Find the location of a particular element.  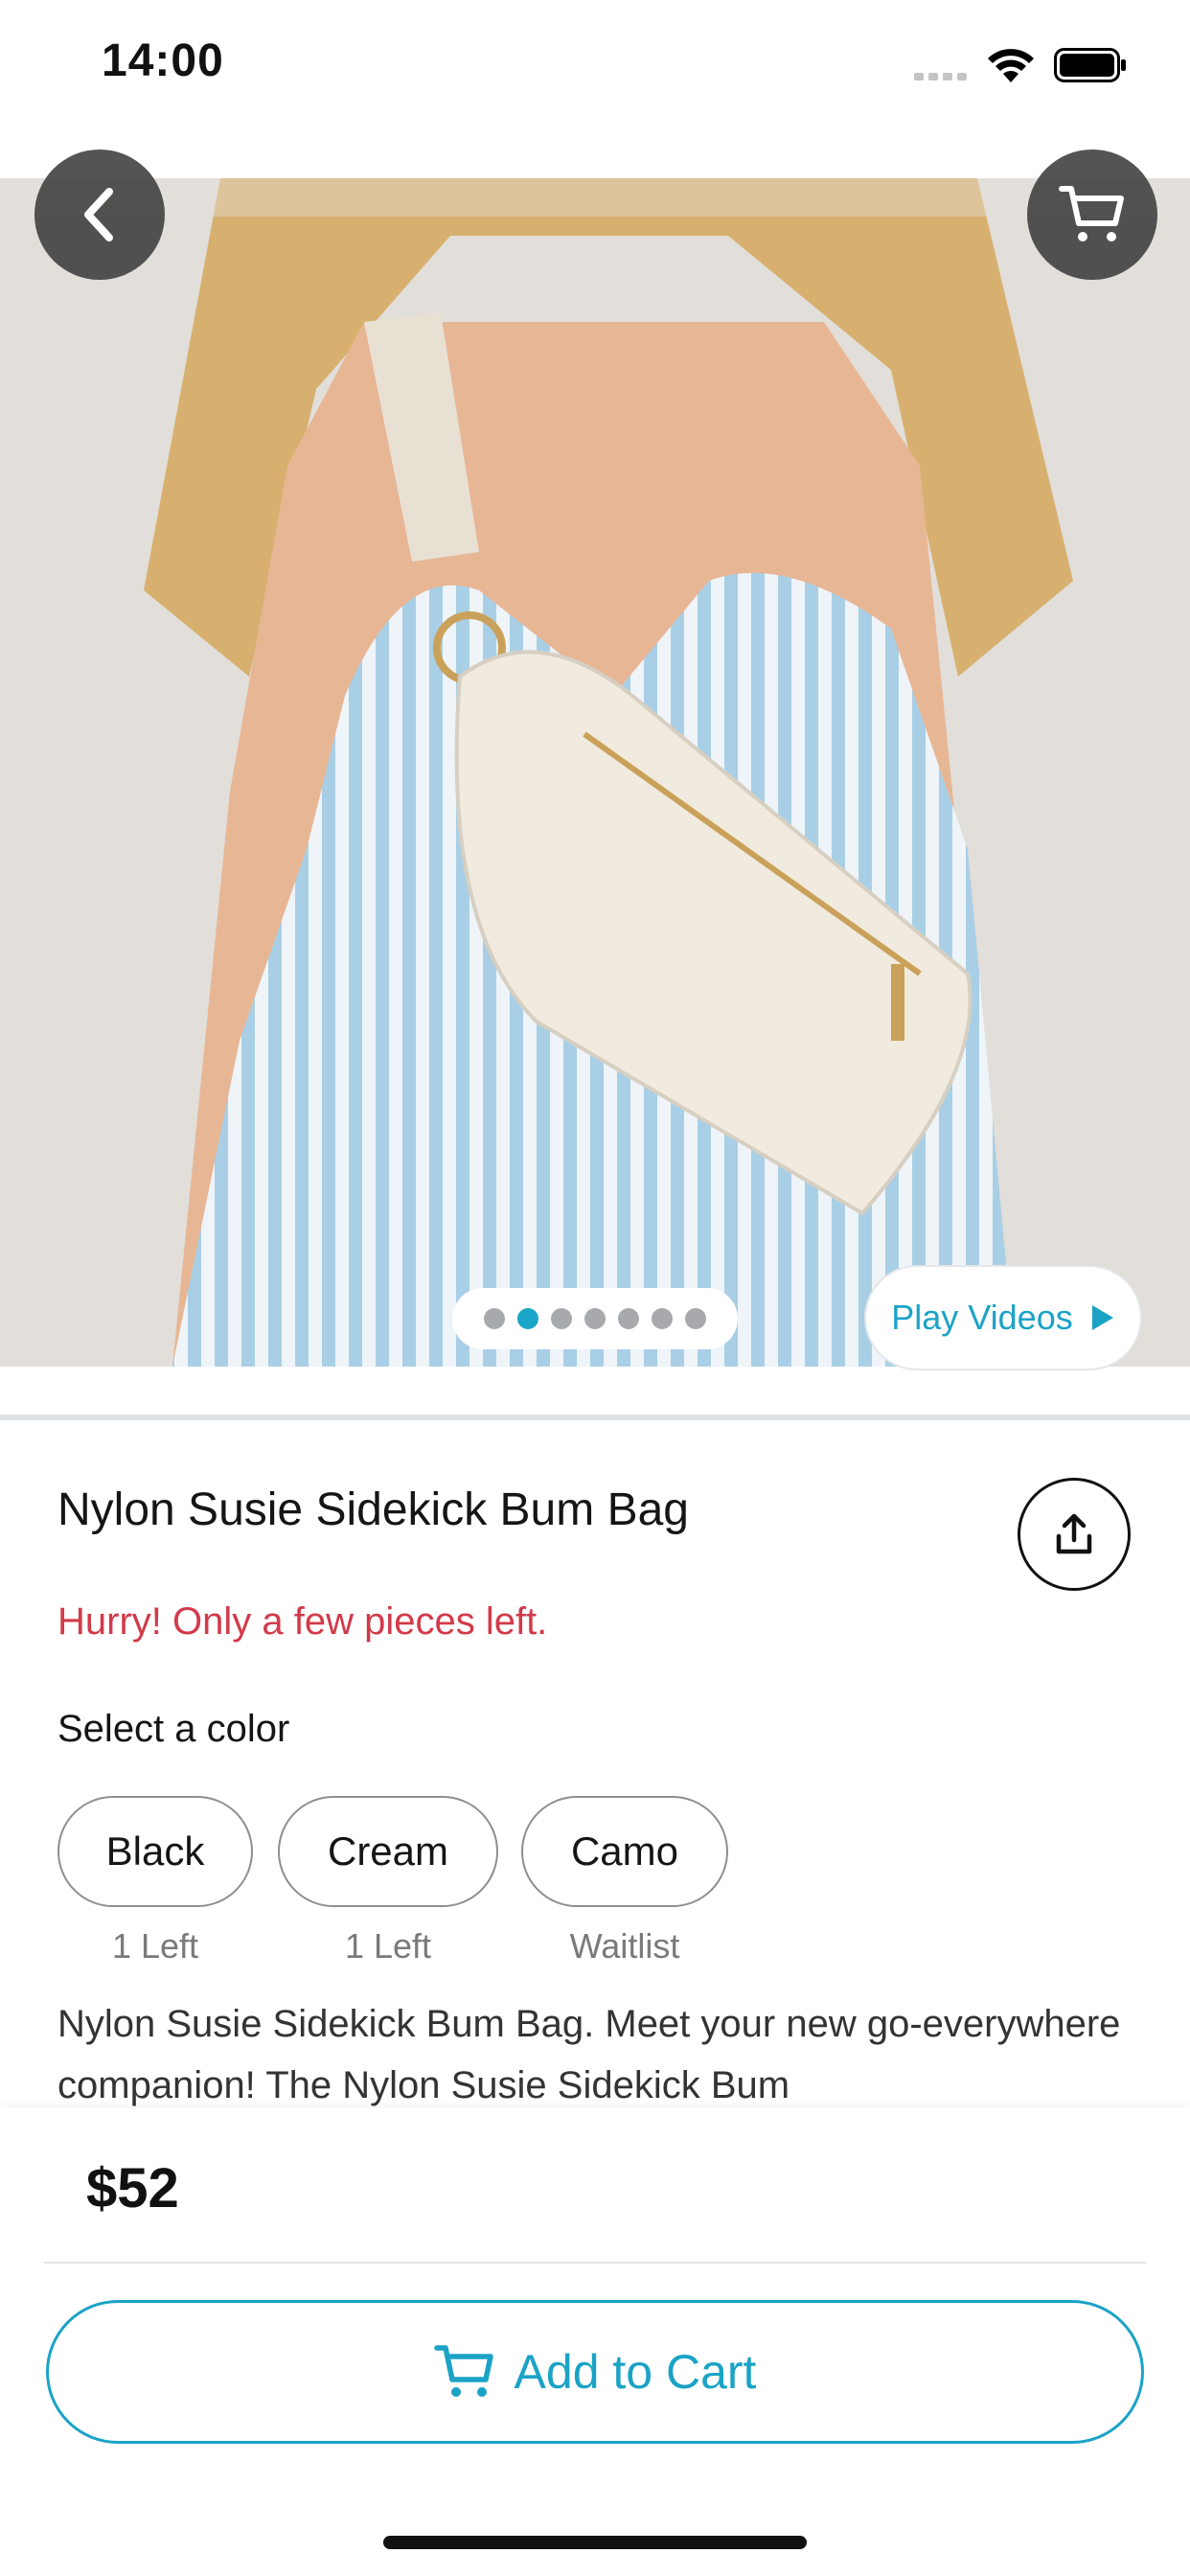

share-icon is located at coordinates (1074, 1533).